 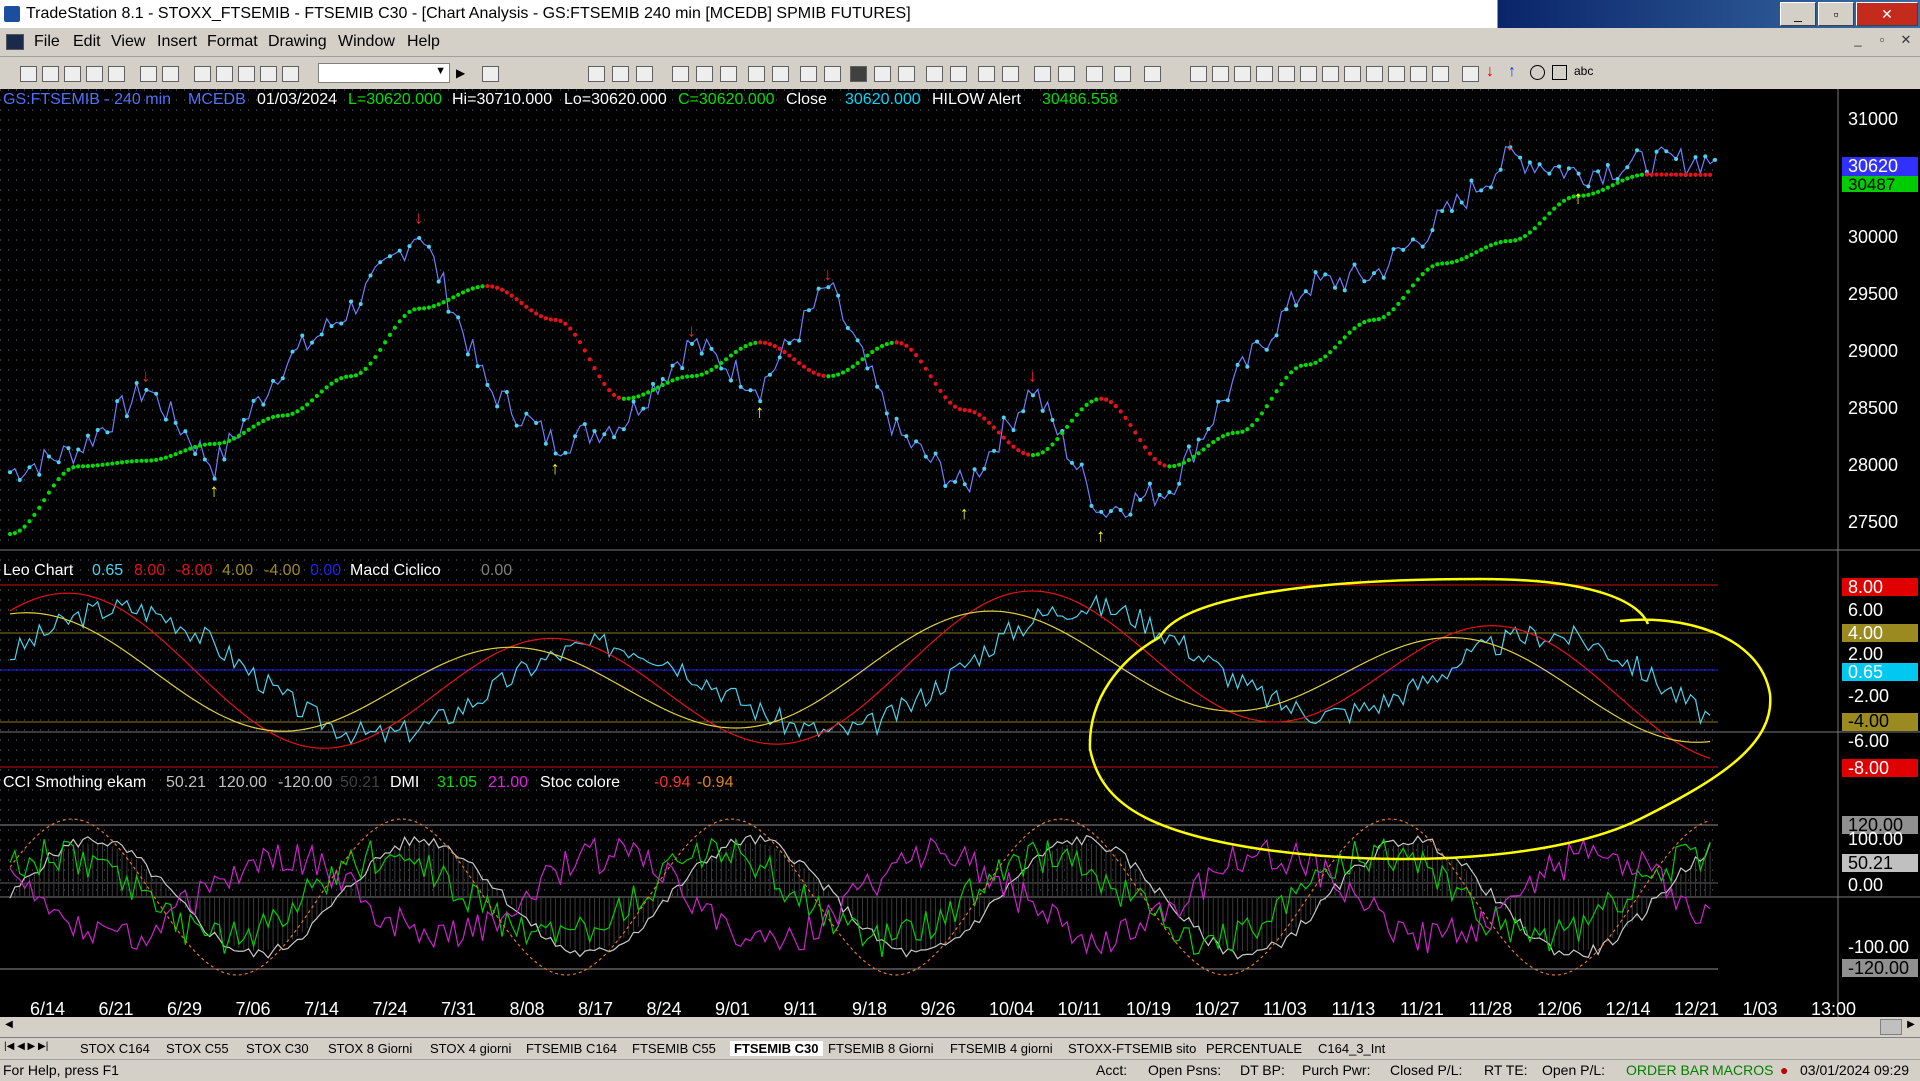 What do you see at coordinates (882, 74) in the screenshot?
I see `bar-spacing-icon` at bounding box center [882, 74].